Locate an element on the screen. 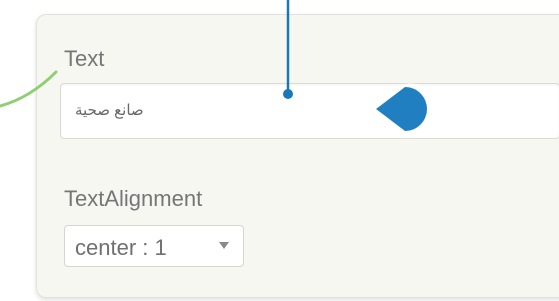 This screenshot has width=559, height=301. callout-number: 5 is located at coordinates (438, 108).